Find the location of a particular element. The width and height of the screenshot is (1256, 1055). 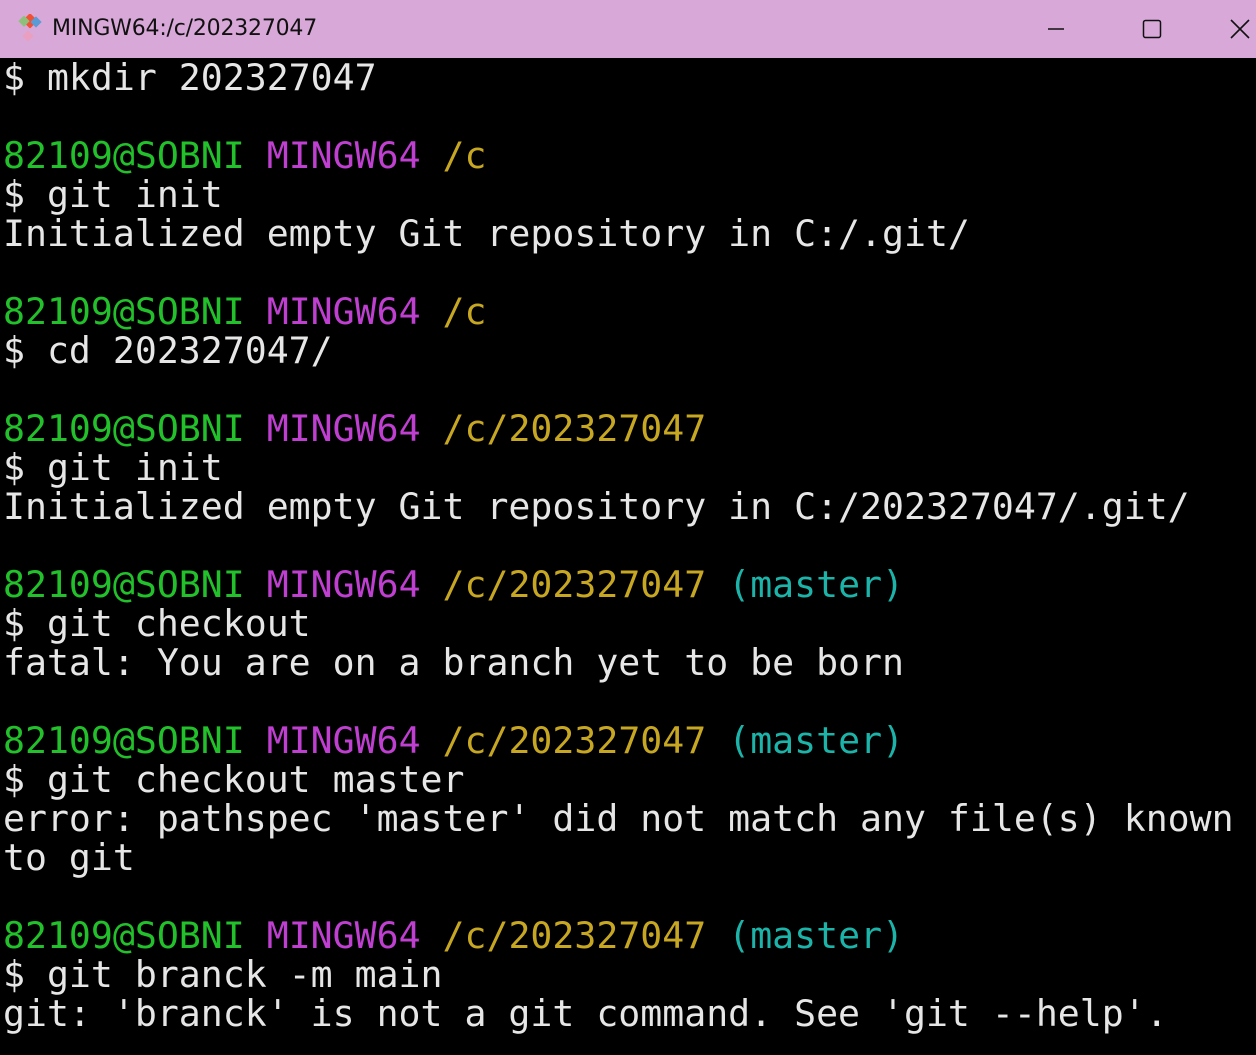

close-icon is located at coordinates (1240, 29).